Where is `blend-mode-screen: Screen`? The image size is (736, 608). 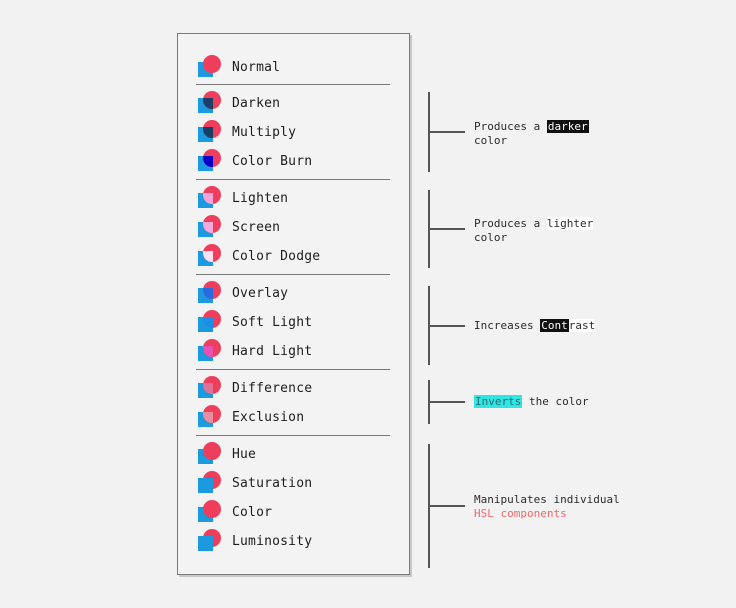
blend-mode-screen: Screen is located at coordinates (238, 227).